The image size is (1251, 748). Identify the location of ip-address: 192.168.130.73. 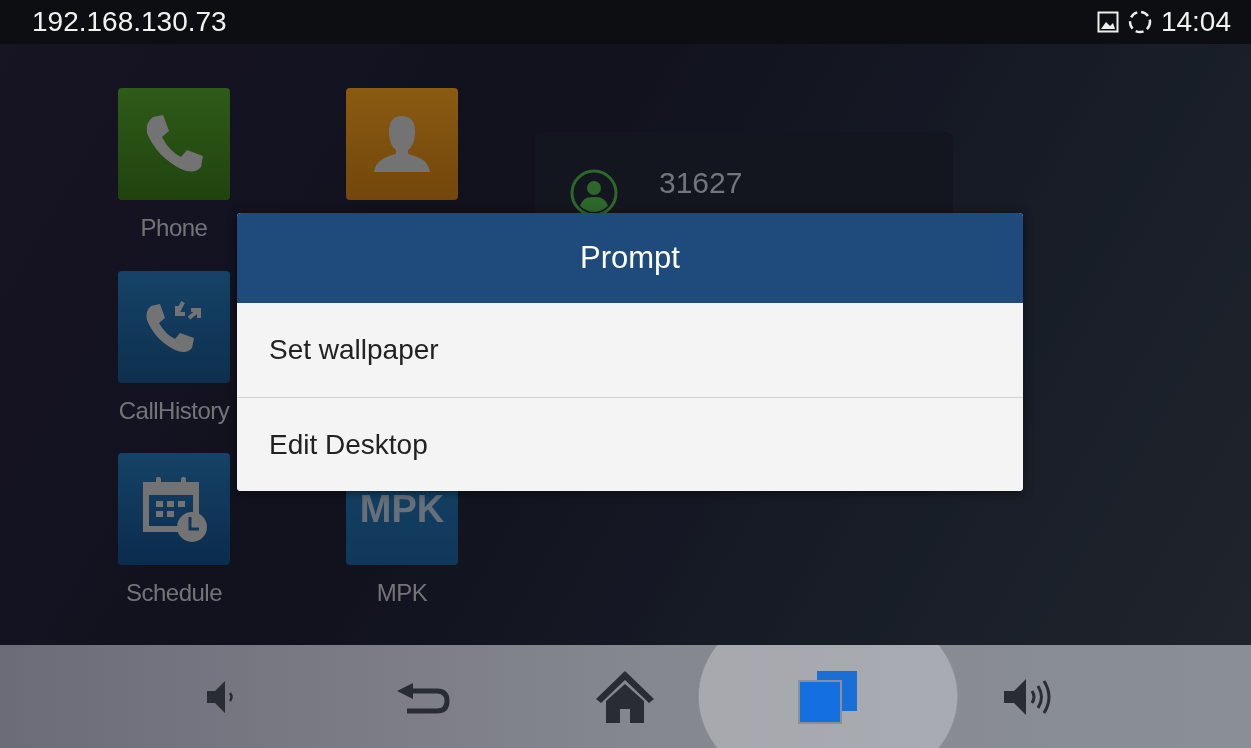
(129, 22).